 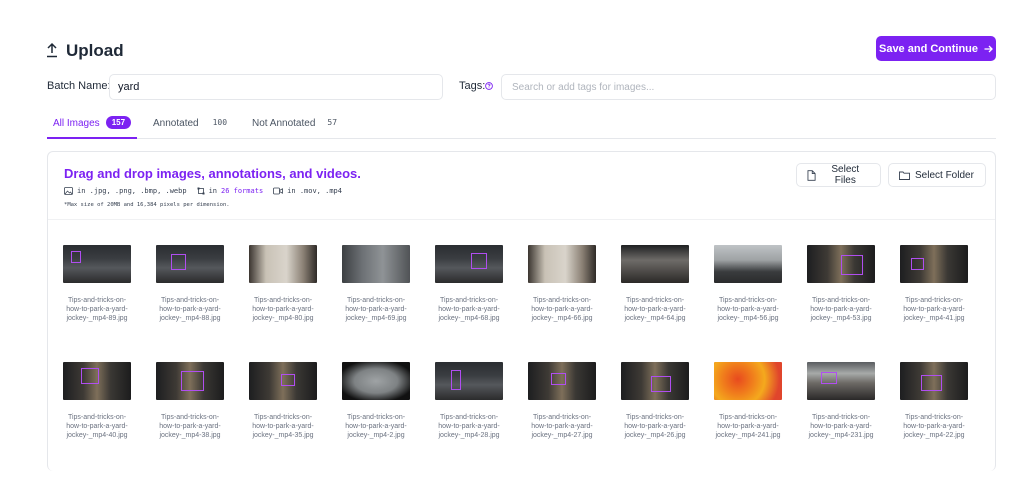 I want to click on tab-label: All Images, so click(x=76, y=123).